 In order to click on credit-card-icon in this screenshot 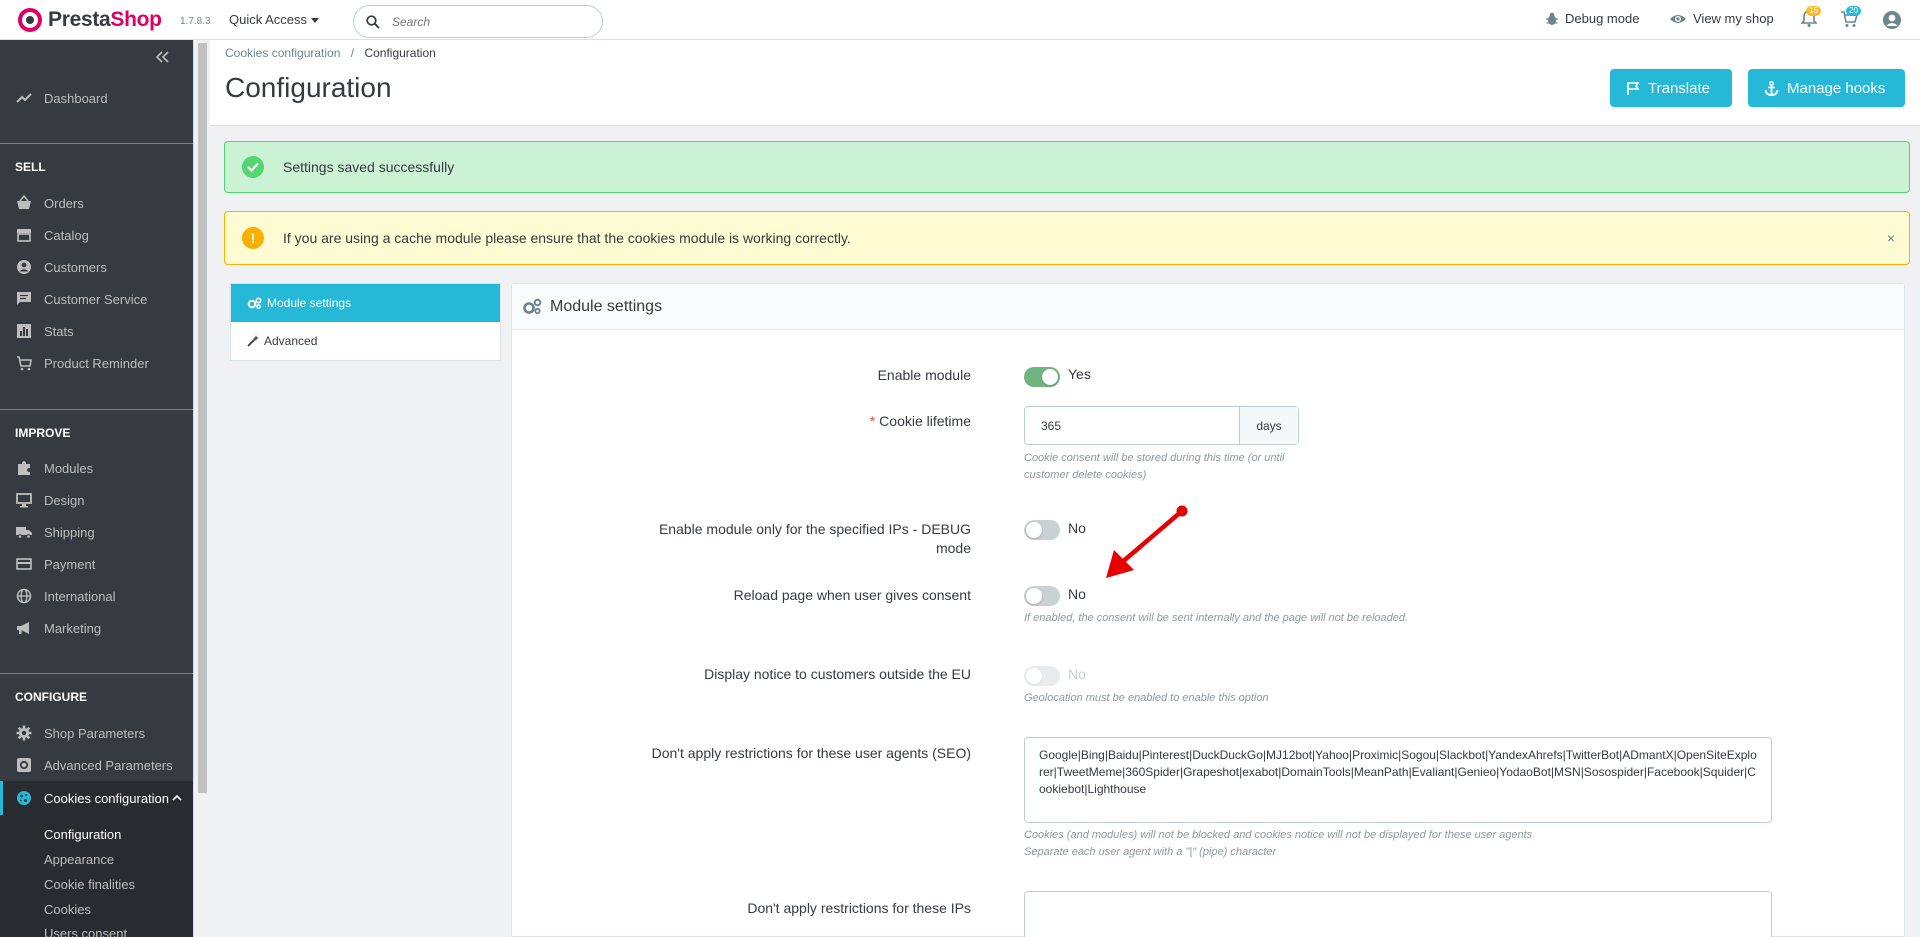, I will do `click(24, 564)`.